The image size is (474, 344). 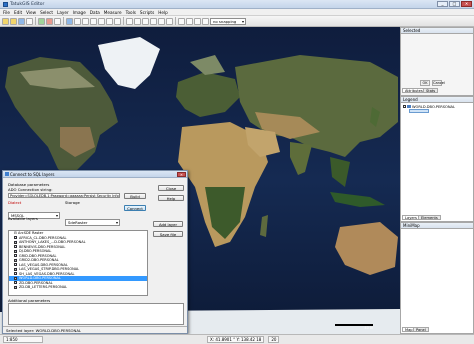 What do you see at coordinates (96, 314) in the screenshot?
I see `additional-params-input` at bounding box center [96, 314].